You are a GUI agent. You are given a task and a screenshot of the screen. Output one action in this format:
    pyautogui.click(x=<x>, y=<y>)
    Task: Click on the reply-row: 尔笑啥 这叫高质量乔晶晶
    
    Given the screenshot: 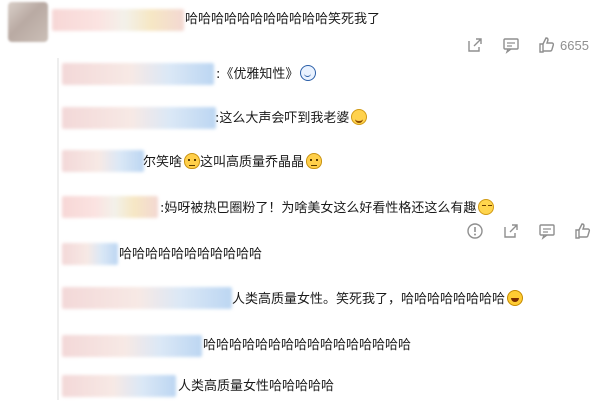 What is the action you would take?
    pyautogui.click(x=233, y=162)
    